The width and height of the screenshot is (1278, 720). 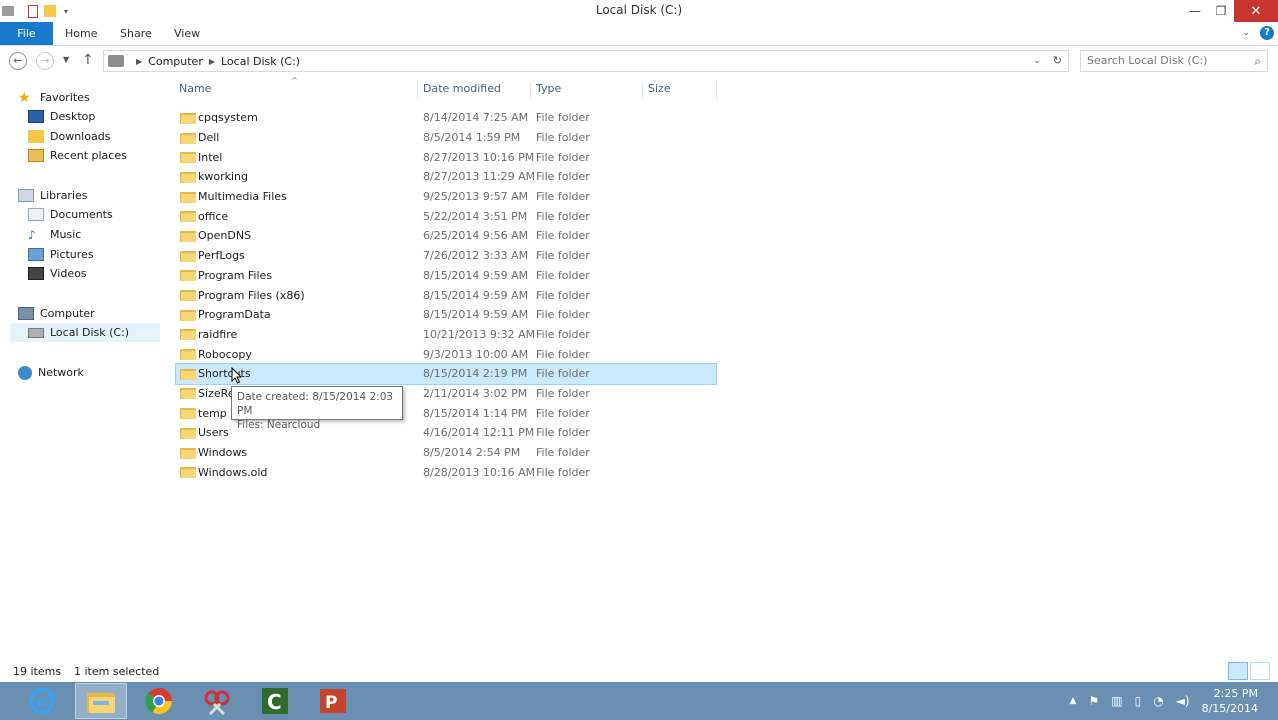 I want to click on file-row: kworking 8/27/2013 11:29 AM File folder, so click(x=446, y=177).